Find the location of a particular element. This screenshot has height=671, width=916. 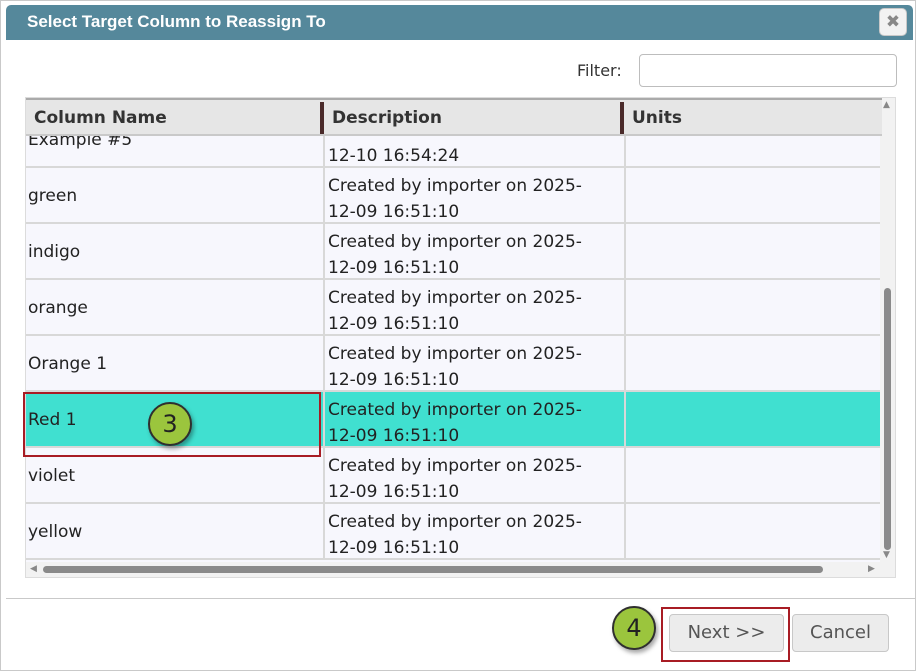

close-icon: ✖ is located at coordinates (893, 22).